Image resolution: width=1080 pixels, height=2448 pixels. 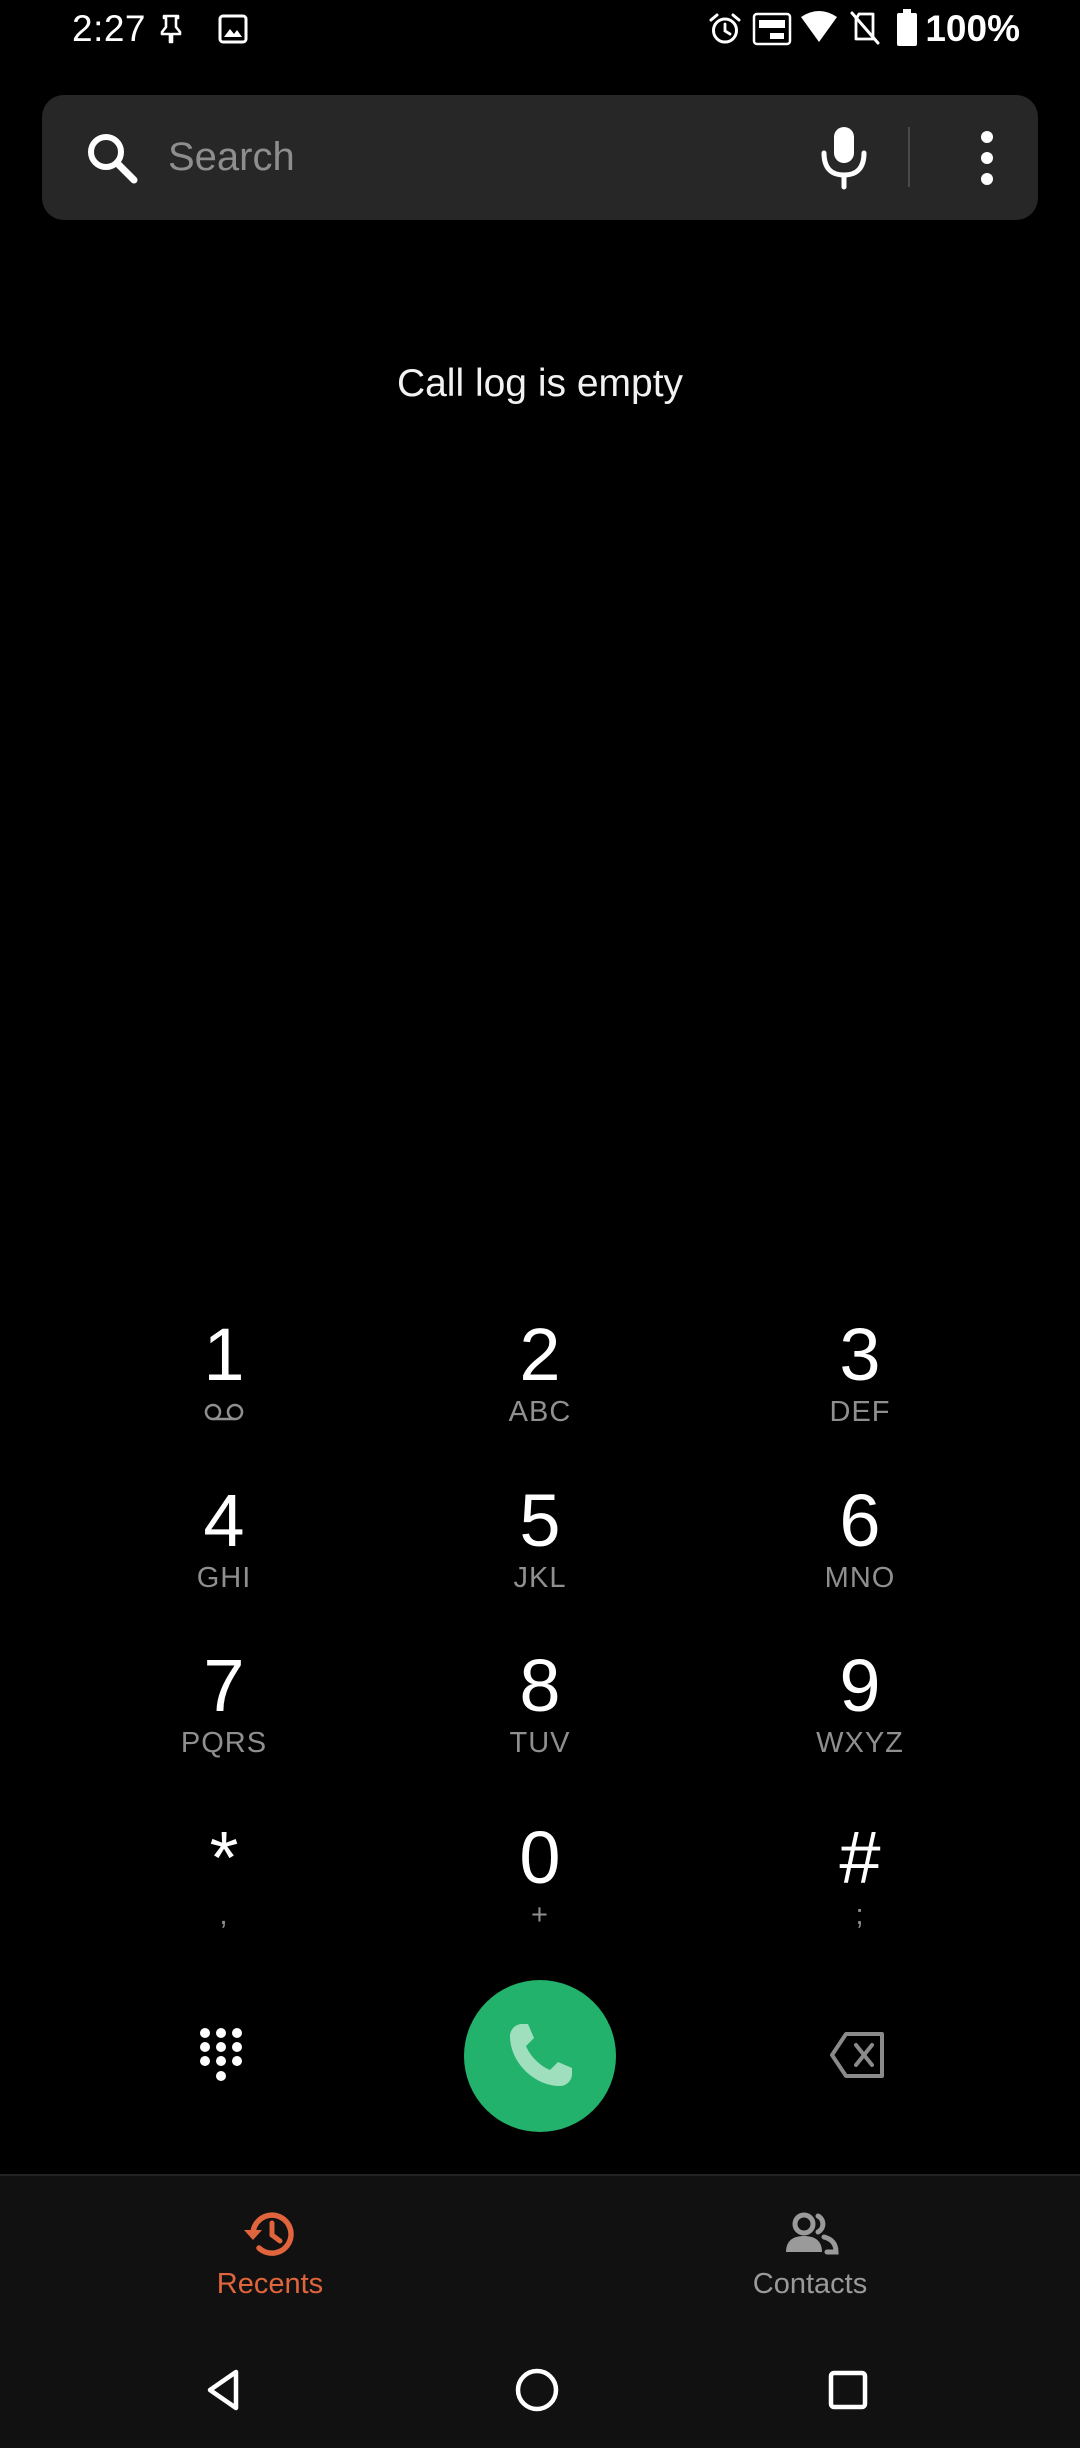 I want to click on dial-key-9: 9 WXYZ, so click(x=860, y=1721).